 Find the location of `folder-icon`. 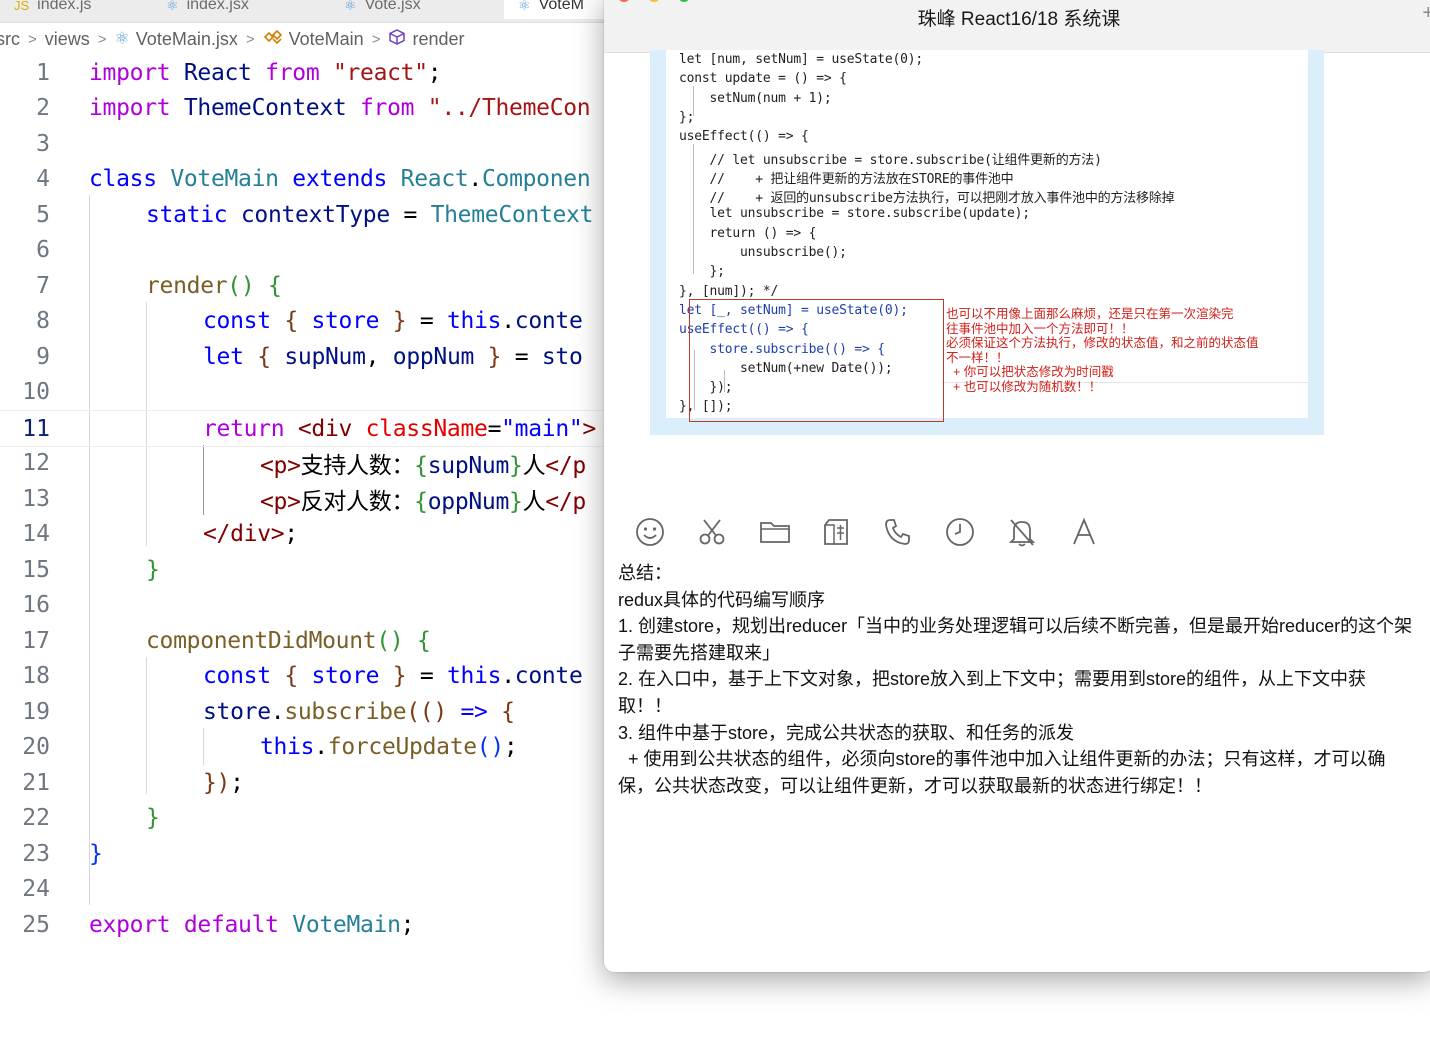

folder-icon is located at coordinates (789, 532).